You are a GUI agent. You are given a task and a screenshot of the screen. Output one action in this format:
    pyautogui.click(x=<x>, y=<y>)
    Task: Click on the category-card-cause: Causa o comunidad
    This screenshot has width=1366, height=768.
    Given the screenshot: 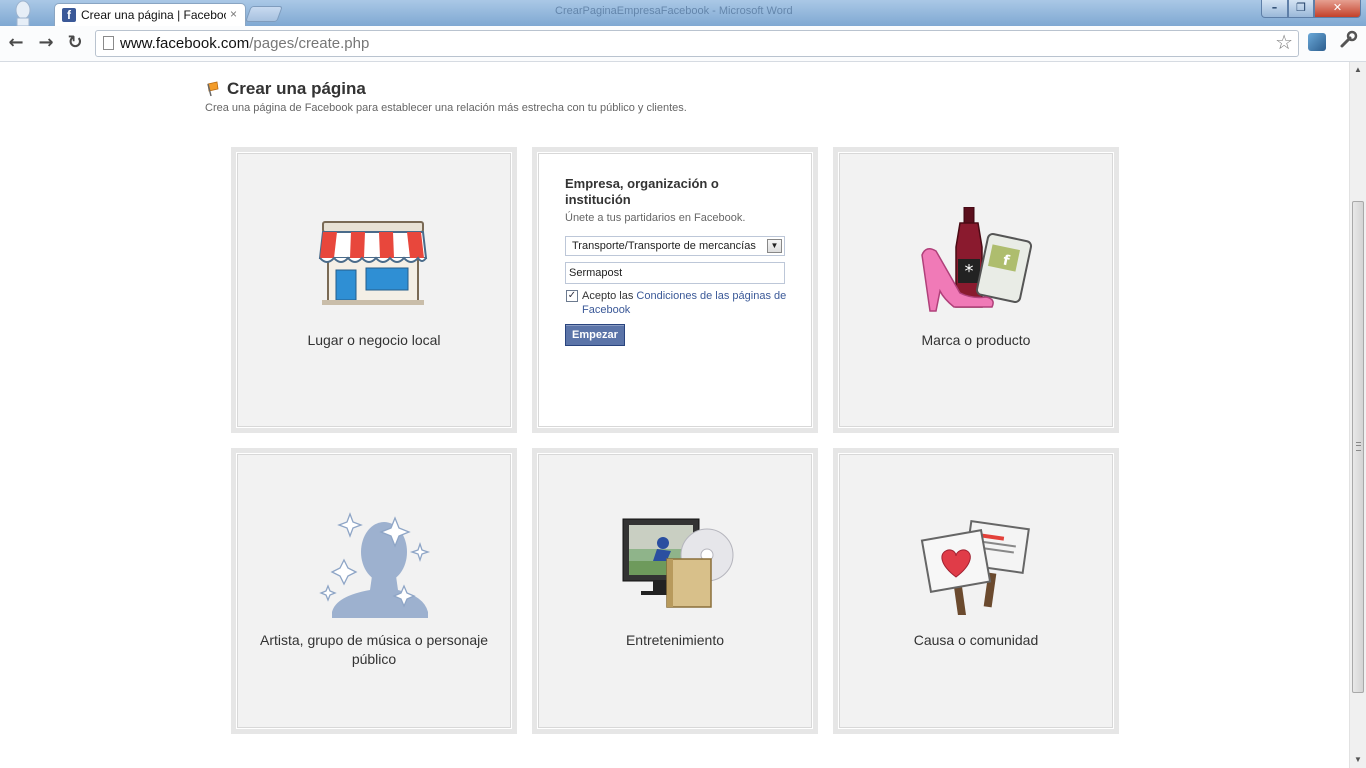 What is the action you would take?
    pyautogui.click(x=976, y=591)
    